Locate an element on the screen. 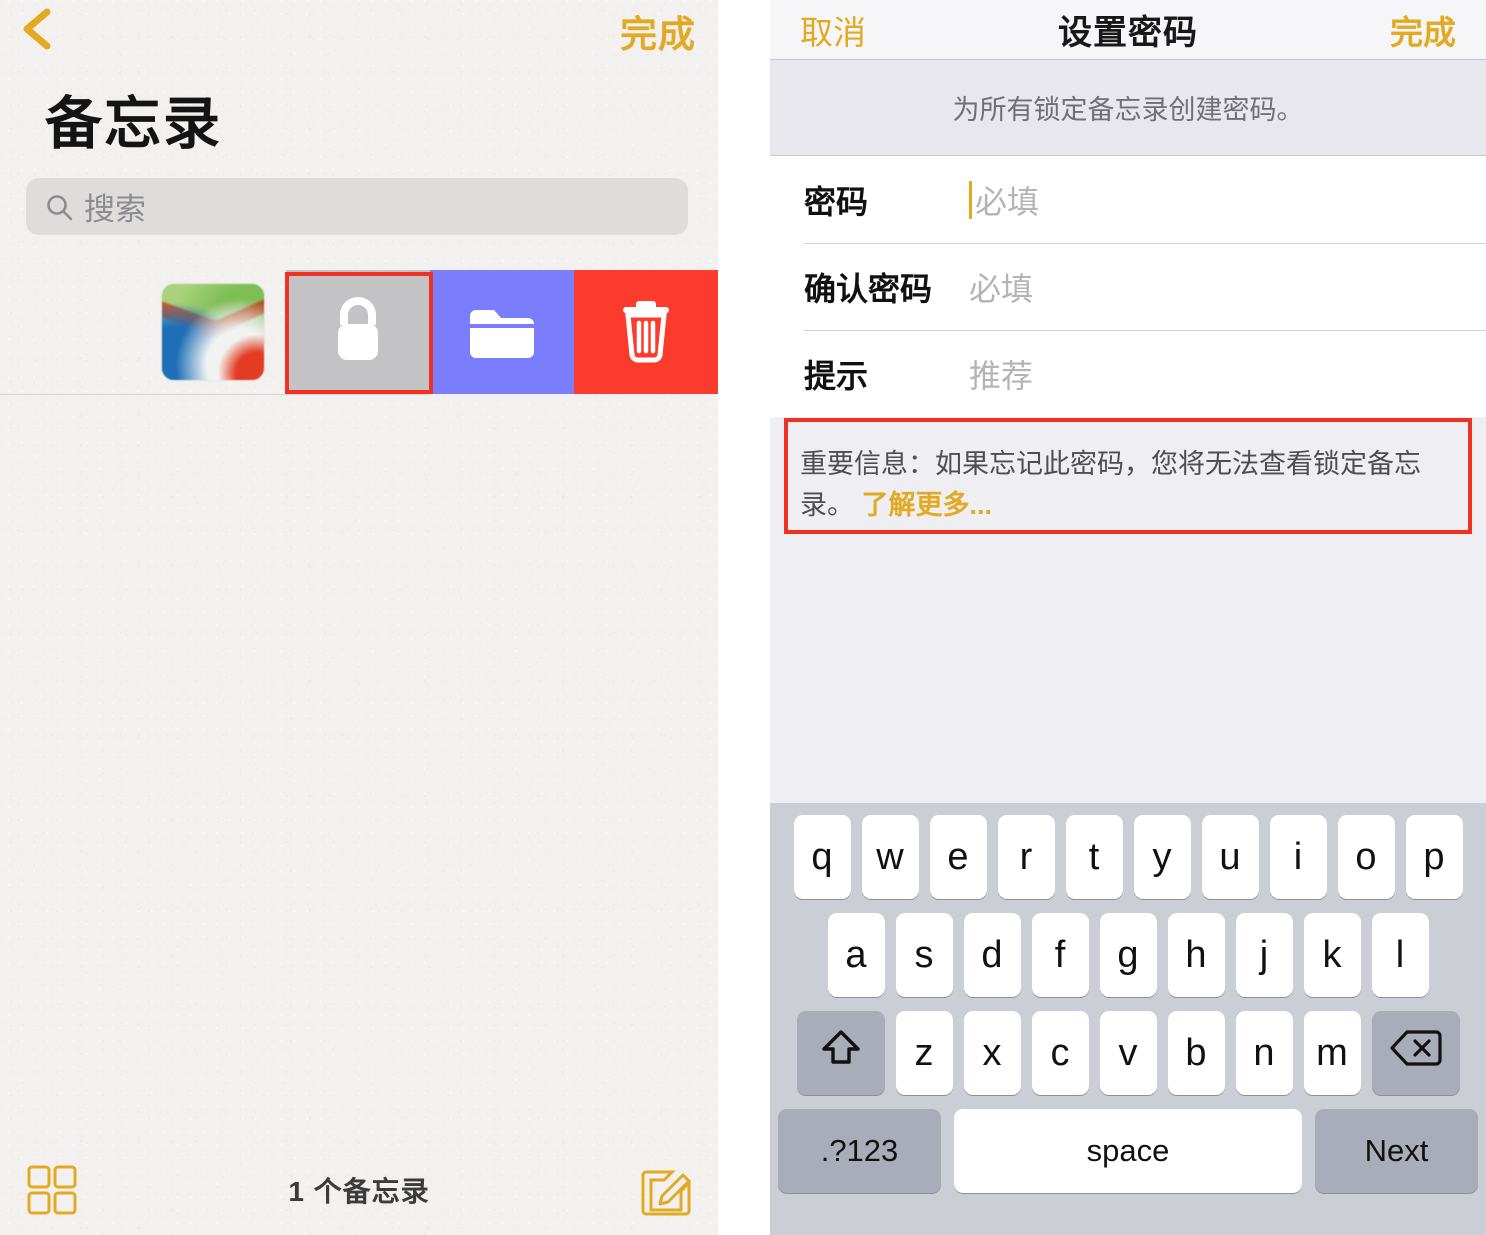 The height and width of the screenshot is (1235, 1486). key-d: d is located at coordinates (992, 955).